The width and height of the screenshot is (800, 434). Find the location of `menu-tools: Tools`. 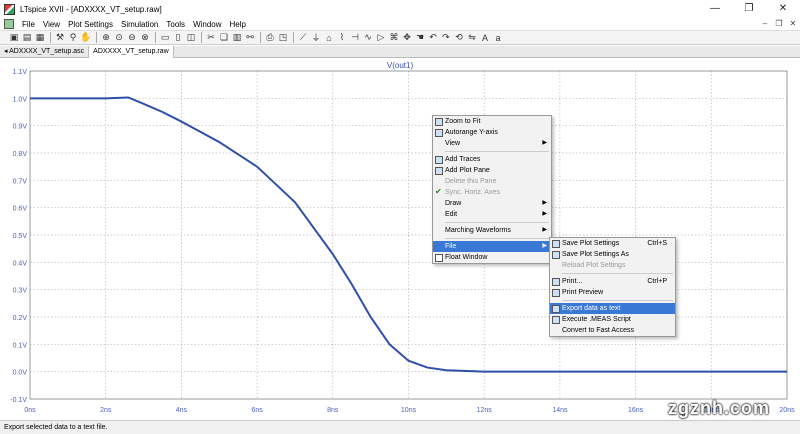

menu-tools: Tools is located at coordinates (175, 24).